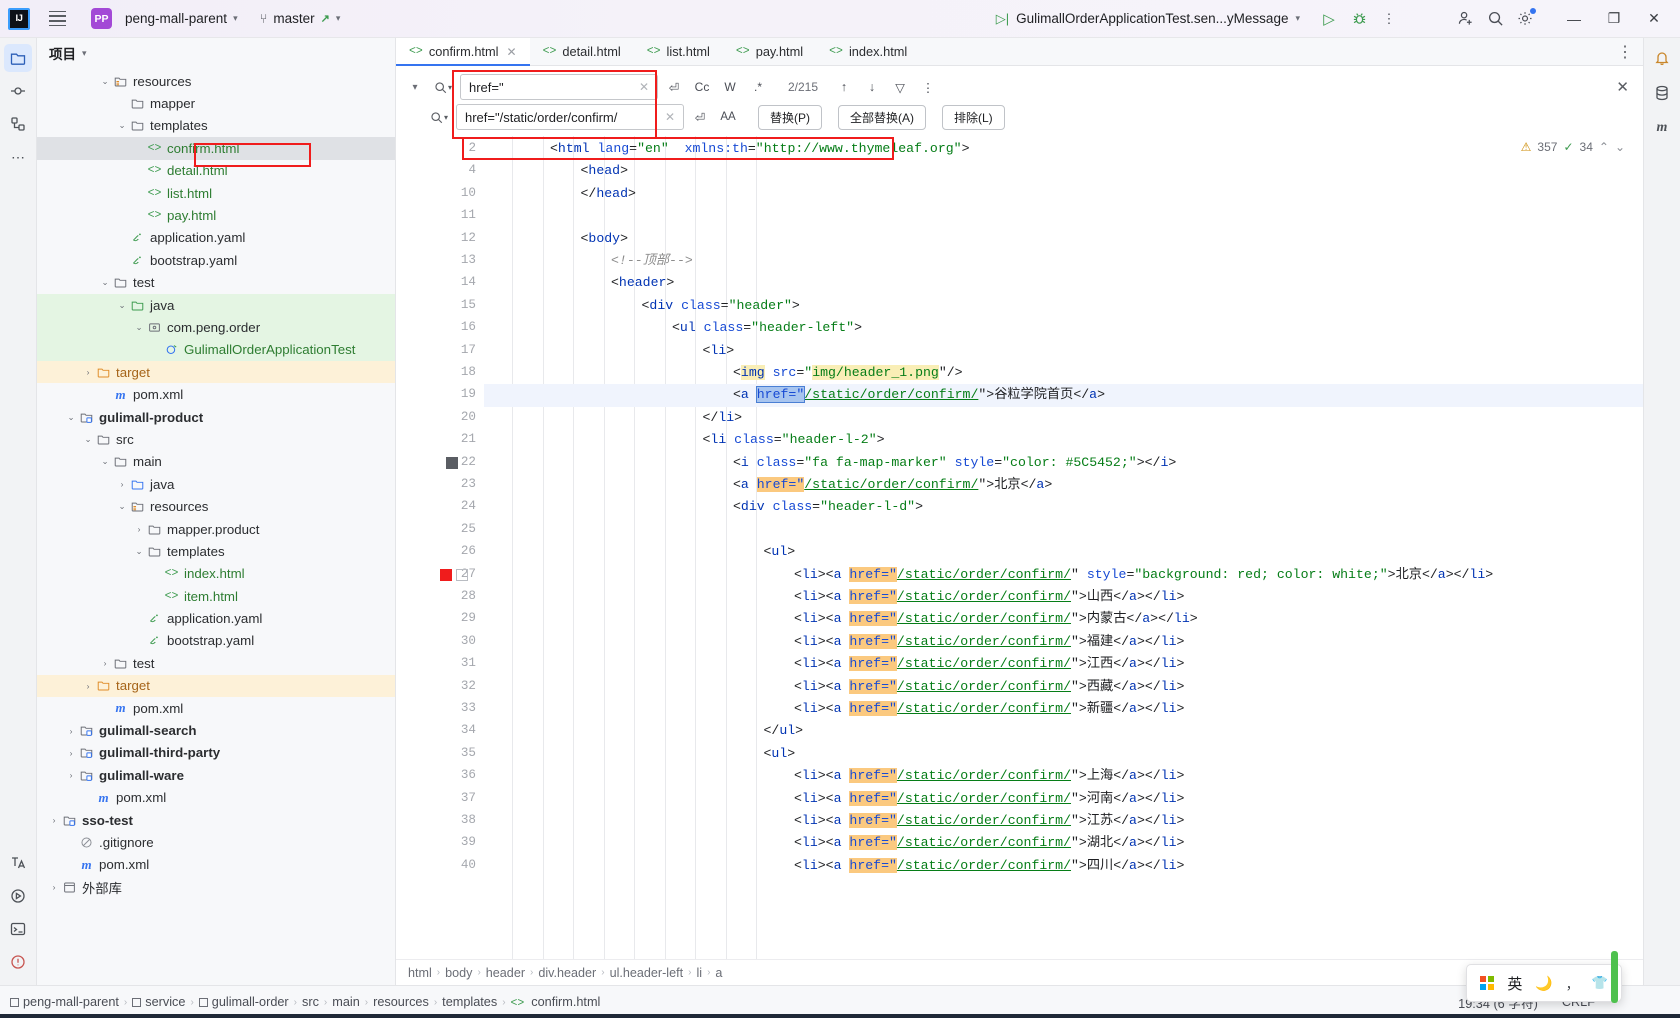 This screenshot has height=1018, width=1680. What do you see at coordinates (468, 327) in the screenshot?
I see `line-number: 16` at bounding box center [468, 327].